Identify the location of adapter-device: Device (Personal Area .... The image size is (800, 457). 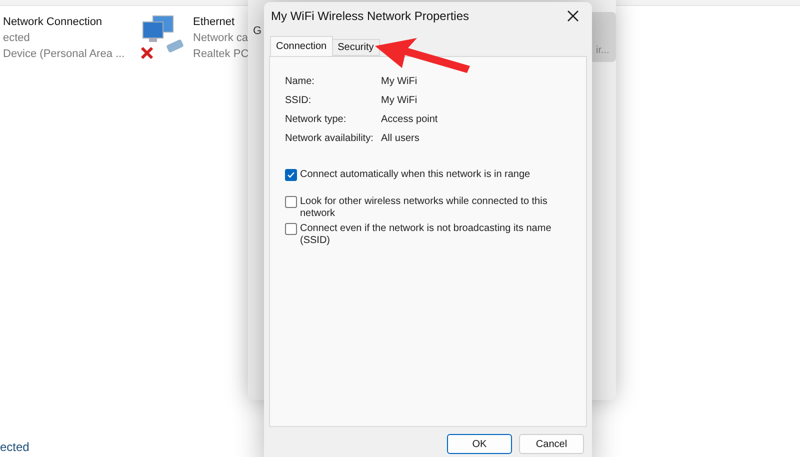
(64, 54).